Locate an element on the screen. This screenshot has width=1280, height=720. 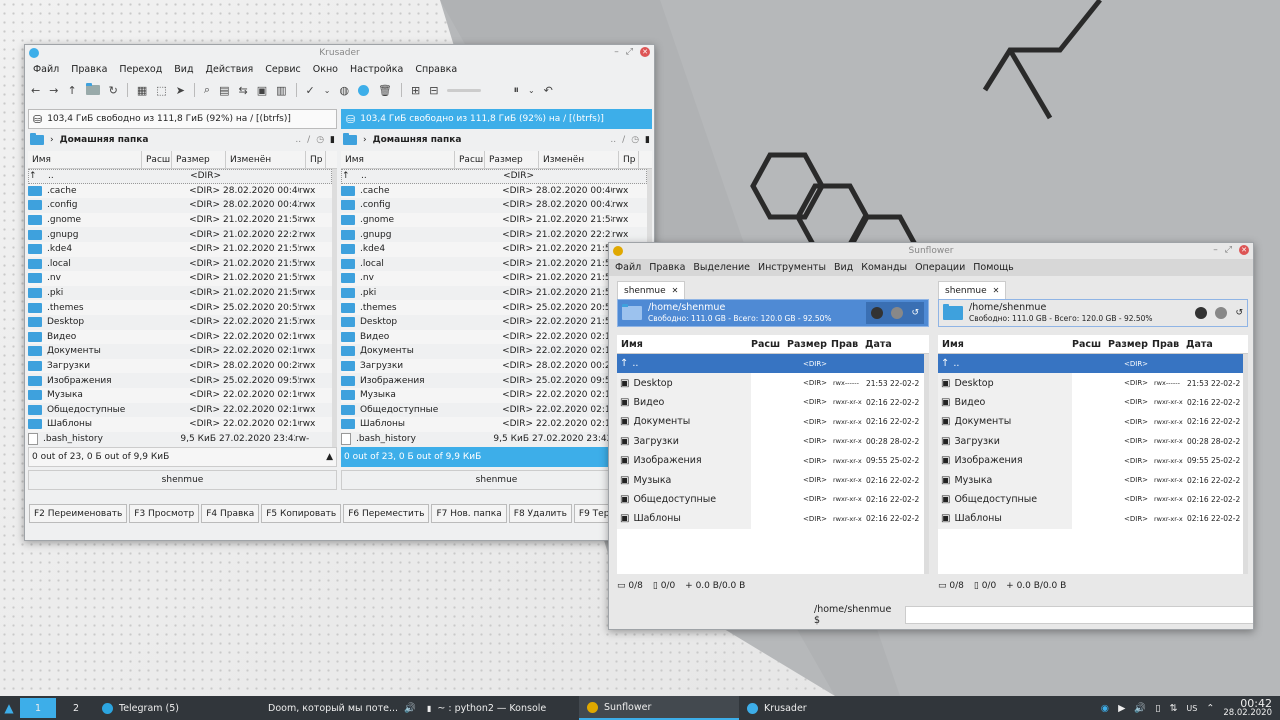
menu-item: Справка is located at coordinates (436, 69).